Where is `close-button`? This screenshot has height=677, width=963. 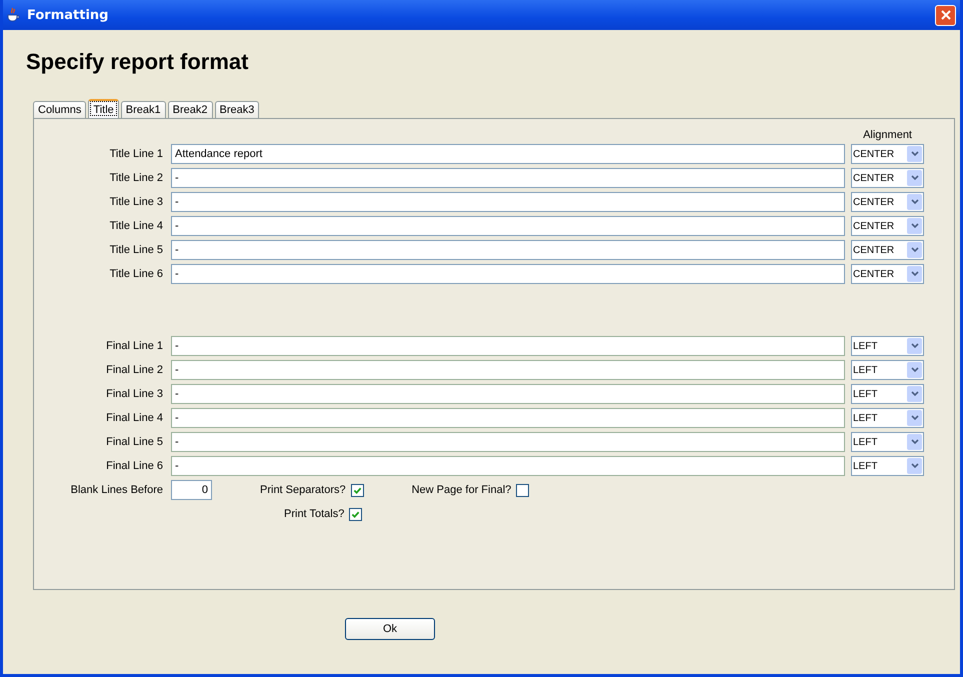
close-button is located at coordinates (945, 15).